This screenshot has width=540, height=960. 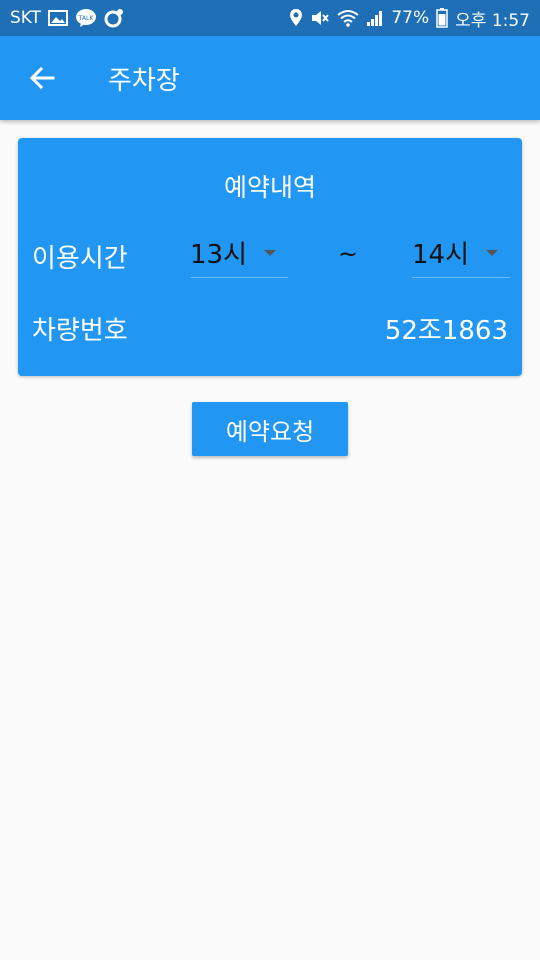 I want to click on notification-icon, so click(x=114, y=18).